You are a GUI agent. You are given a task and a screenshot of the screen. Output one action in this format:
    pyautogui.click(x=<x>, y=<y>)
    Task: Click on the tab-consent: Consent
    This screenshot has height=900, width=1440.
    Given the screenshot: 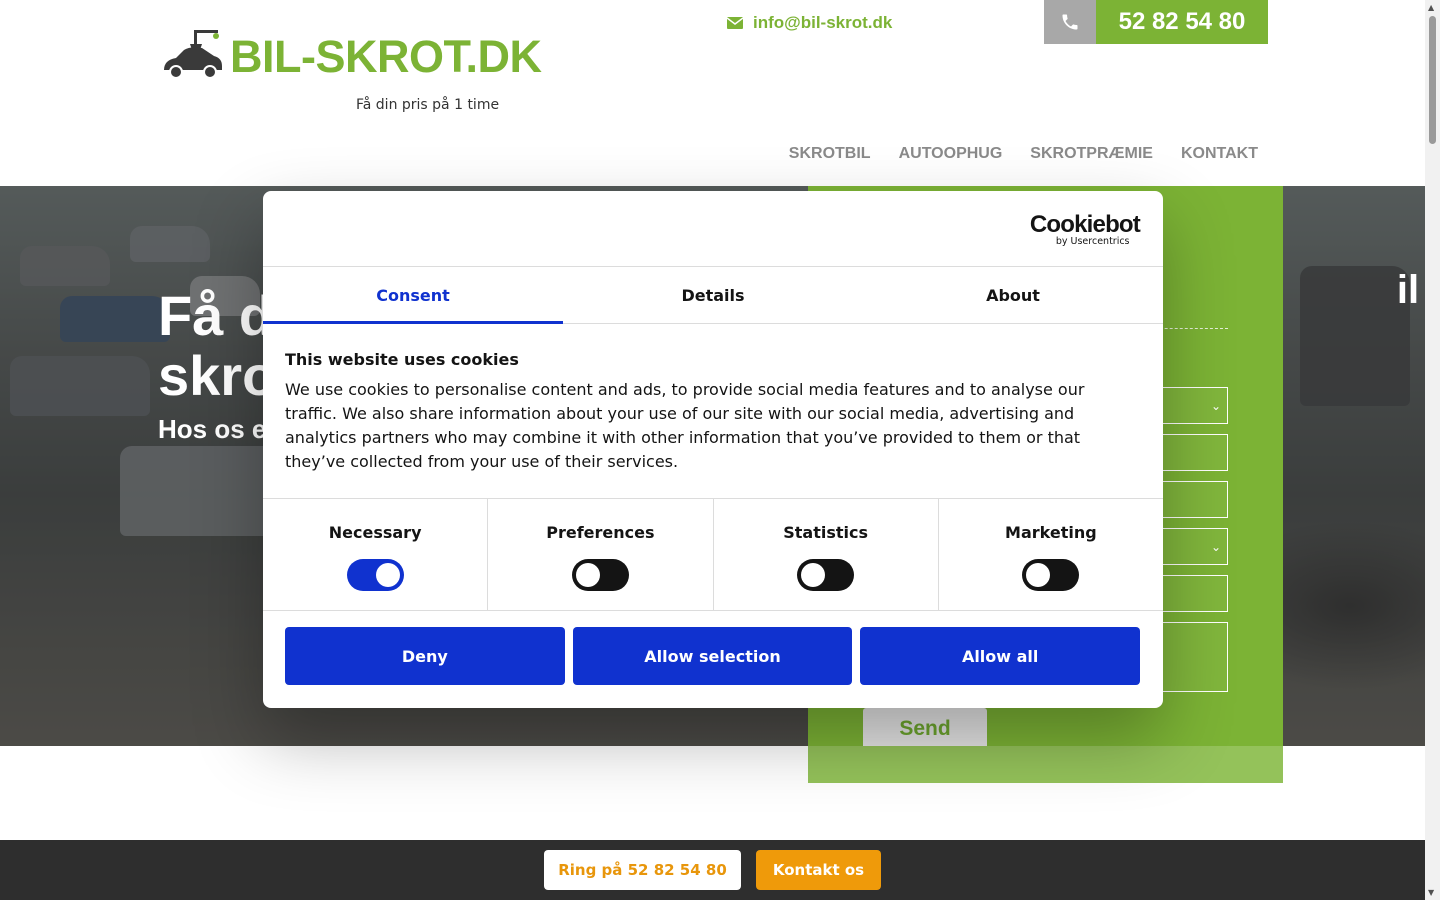 What is the action you would take?
    pyautogui.click(x=413, y=295)
    